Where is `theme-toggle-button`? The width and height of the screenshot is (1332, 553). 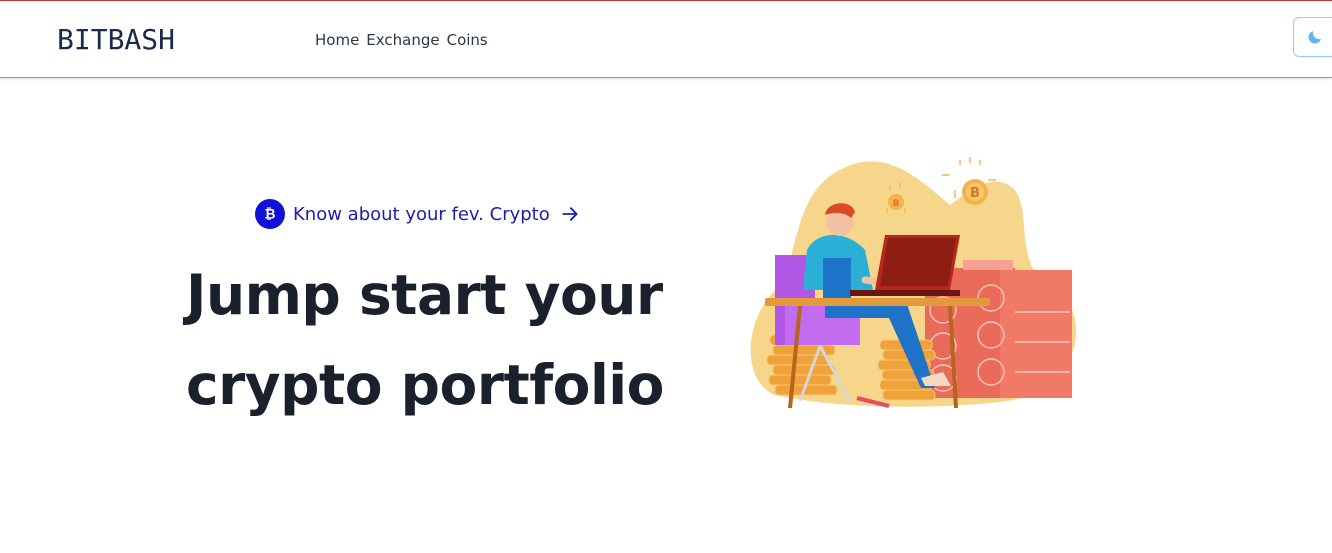
theme-toggle-button is located at coordinates (1312, 37).